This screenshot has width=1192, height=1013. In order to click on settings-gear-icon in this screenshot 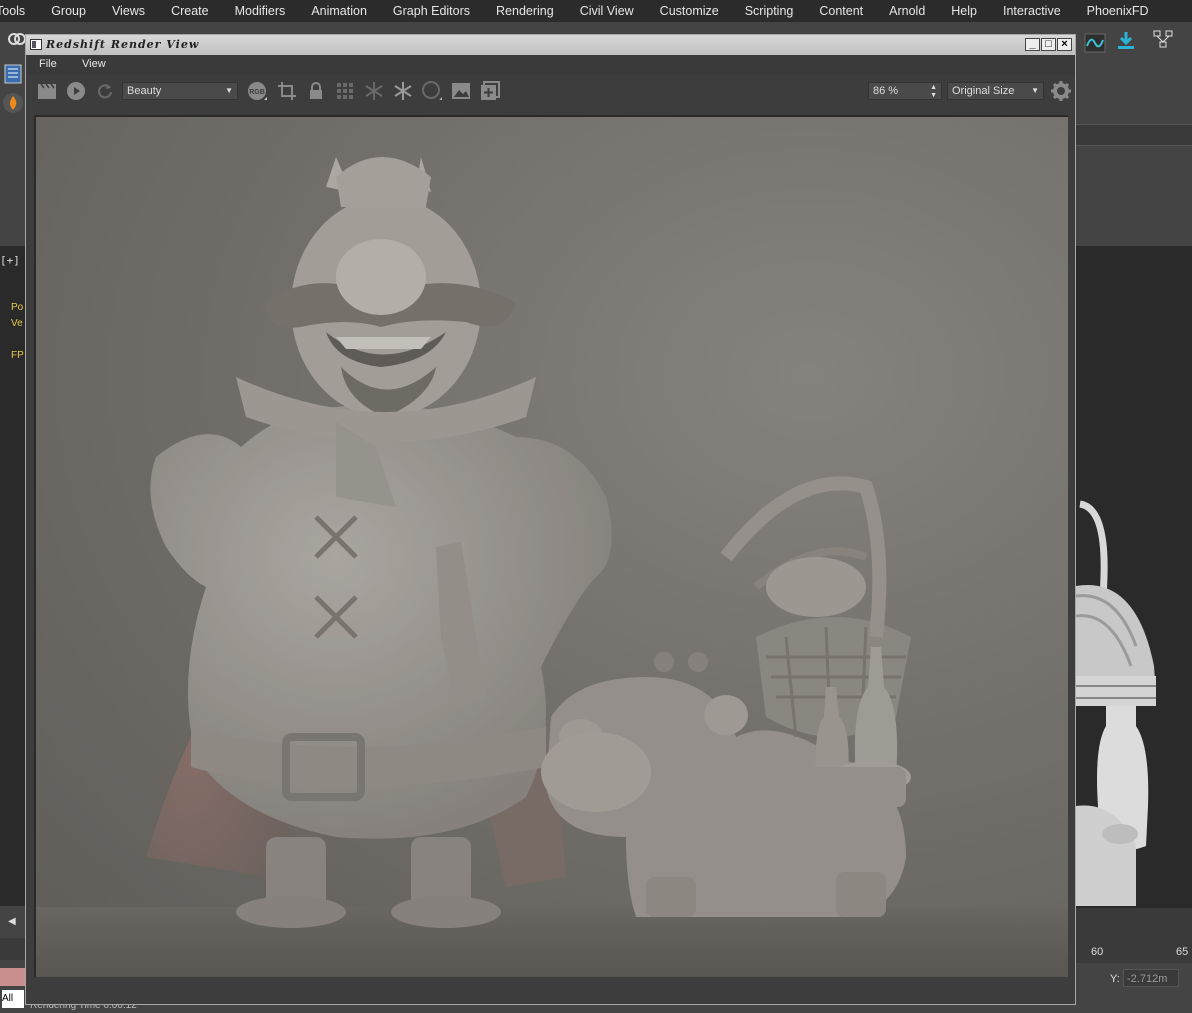, I will do `click(1061, 91)`.